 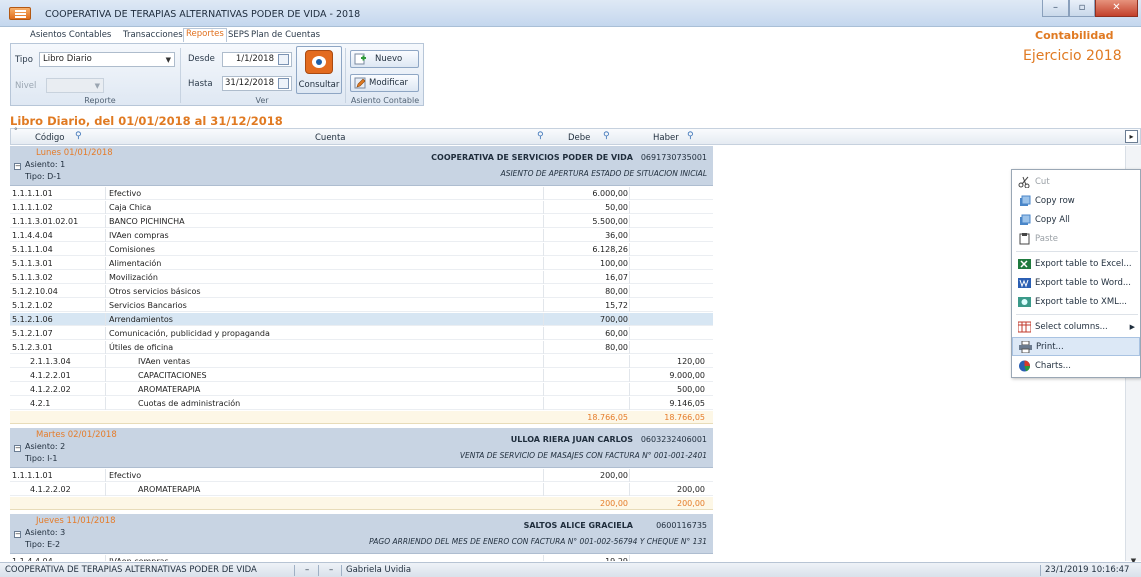 I want to click on group-entity: ULLOA RIERA JUAN CARLOS, so click(x=571, y=439).